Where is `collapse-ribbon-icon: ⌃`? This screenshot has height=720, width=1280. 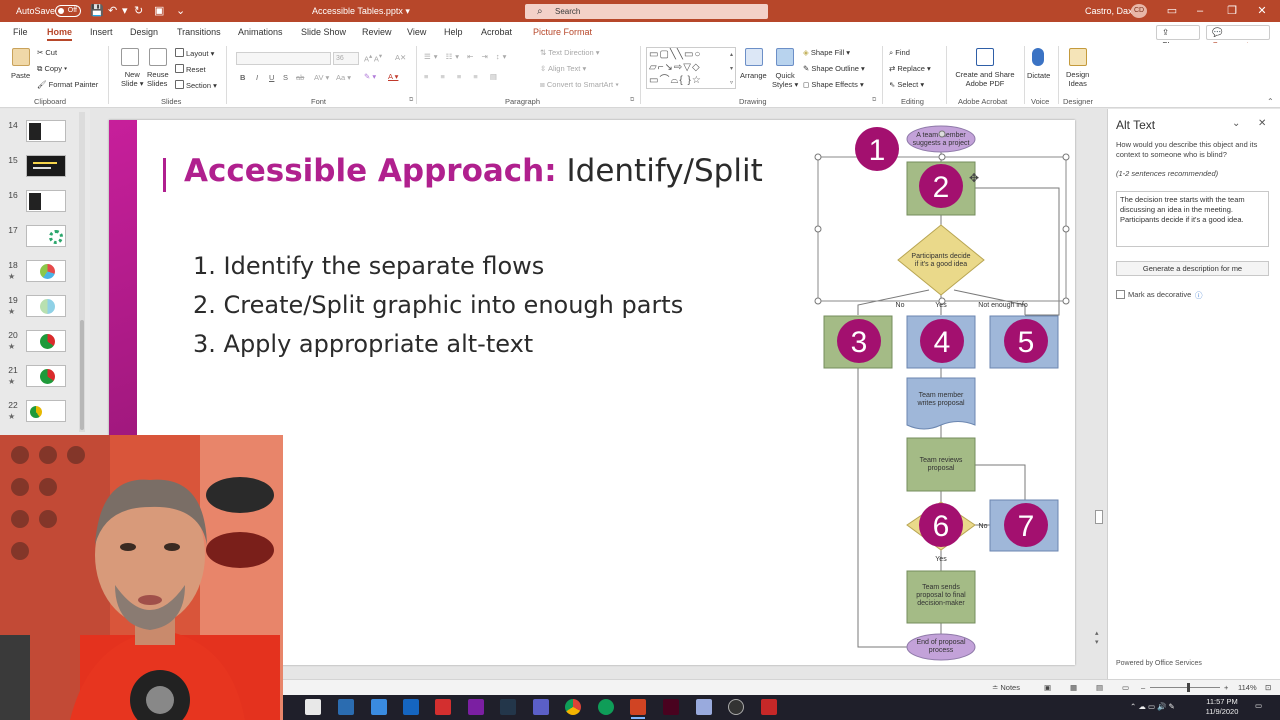 collapse-ribbon-icon: ⌃ is located at coordinates (1270, 101).